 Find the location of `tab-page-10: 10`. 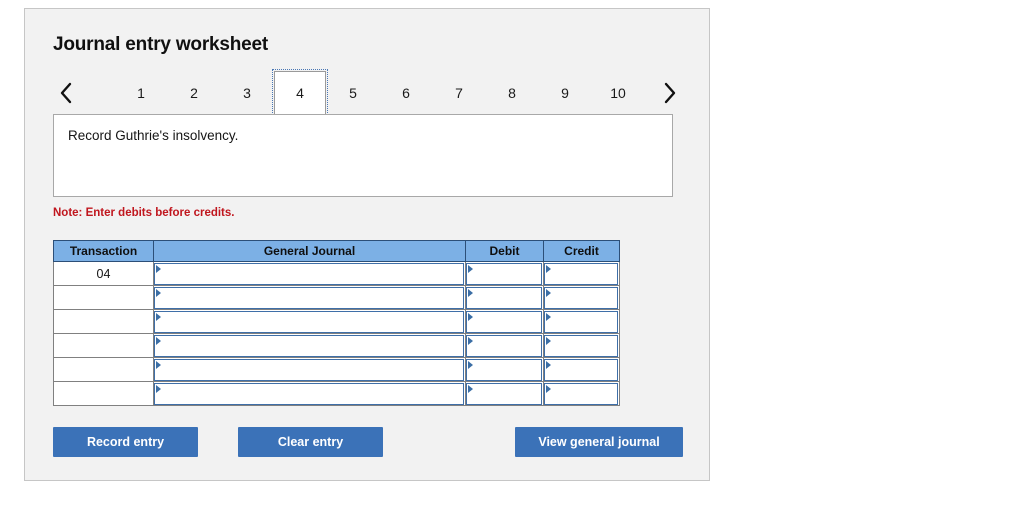

tab-page-10: 10 is located at coordinates (618, 93).